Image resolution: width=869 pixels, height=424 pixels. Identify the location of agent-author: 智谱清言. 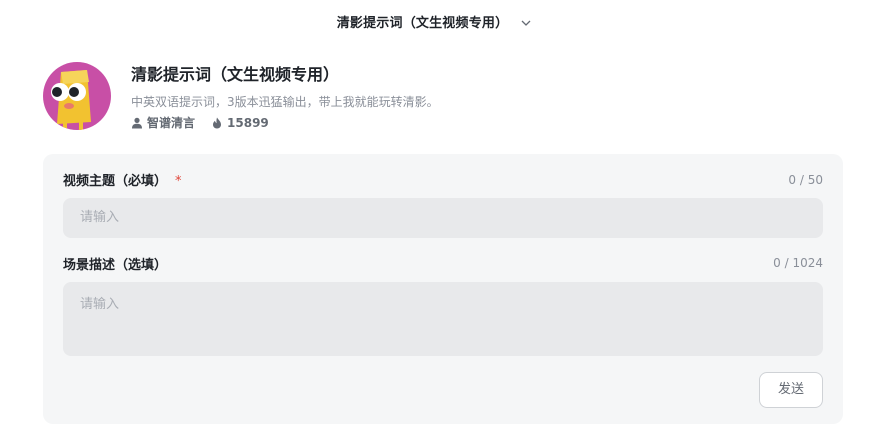
(163, 123).